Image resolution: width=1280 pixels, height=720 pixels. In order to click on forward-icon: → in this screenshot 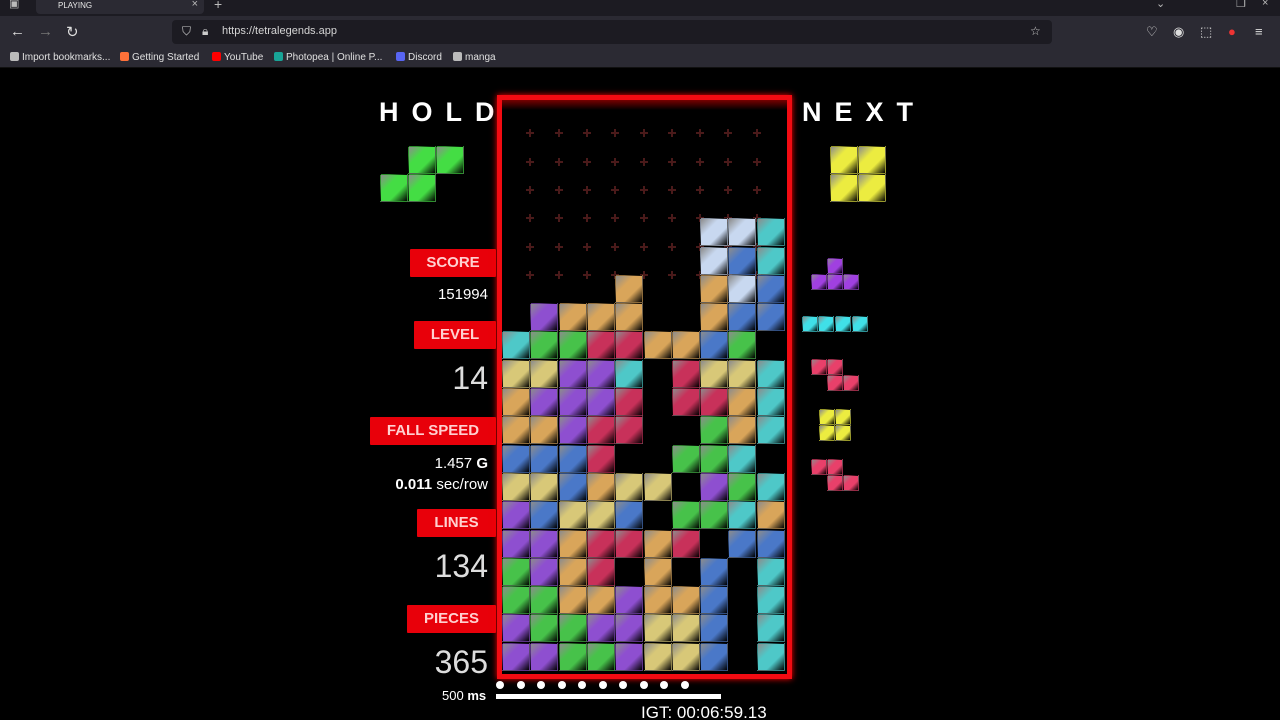, I will do `click(45, 31)`.